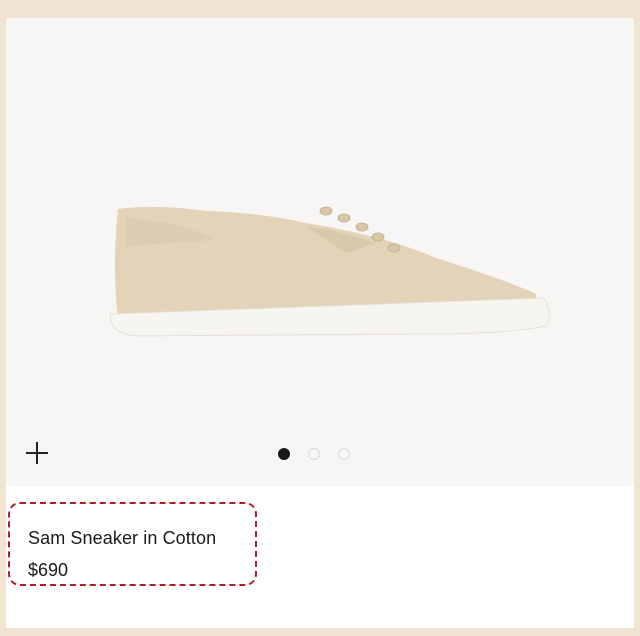  Describe the element at coordinates (48, 570) in the screenshot. I see `product-price: $690` at that location.